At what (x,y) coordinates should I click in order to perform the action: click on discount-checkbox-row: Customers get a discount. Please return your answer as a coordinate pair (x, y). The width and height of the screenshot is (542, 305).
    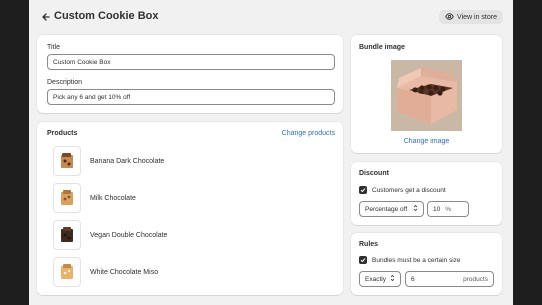
    Looking at the image, I should click on (402, 190).